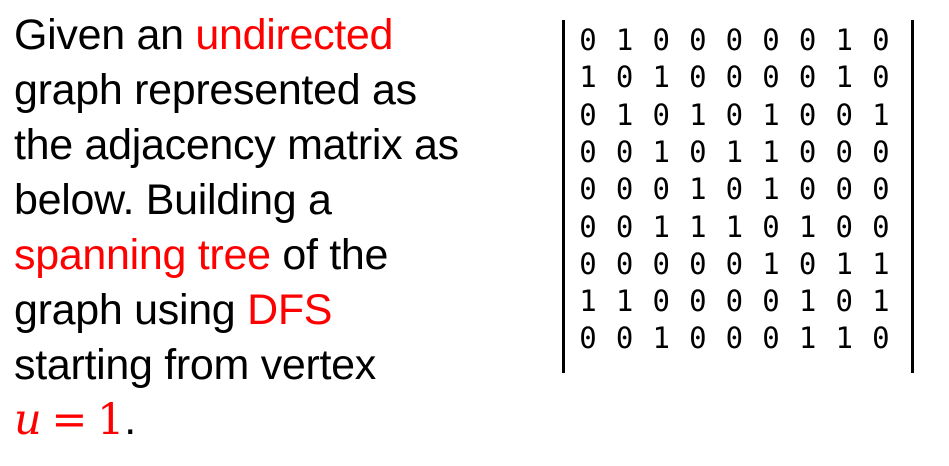 The width and height of the screenshot is (949, 466). What do you see at coordinates (290, 310) in the screenshot?
I see `keyword-dfs: DFS` at bounding box center [290, 310].